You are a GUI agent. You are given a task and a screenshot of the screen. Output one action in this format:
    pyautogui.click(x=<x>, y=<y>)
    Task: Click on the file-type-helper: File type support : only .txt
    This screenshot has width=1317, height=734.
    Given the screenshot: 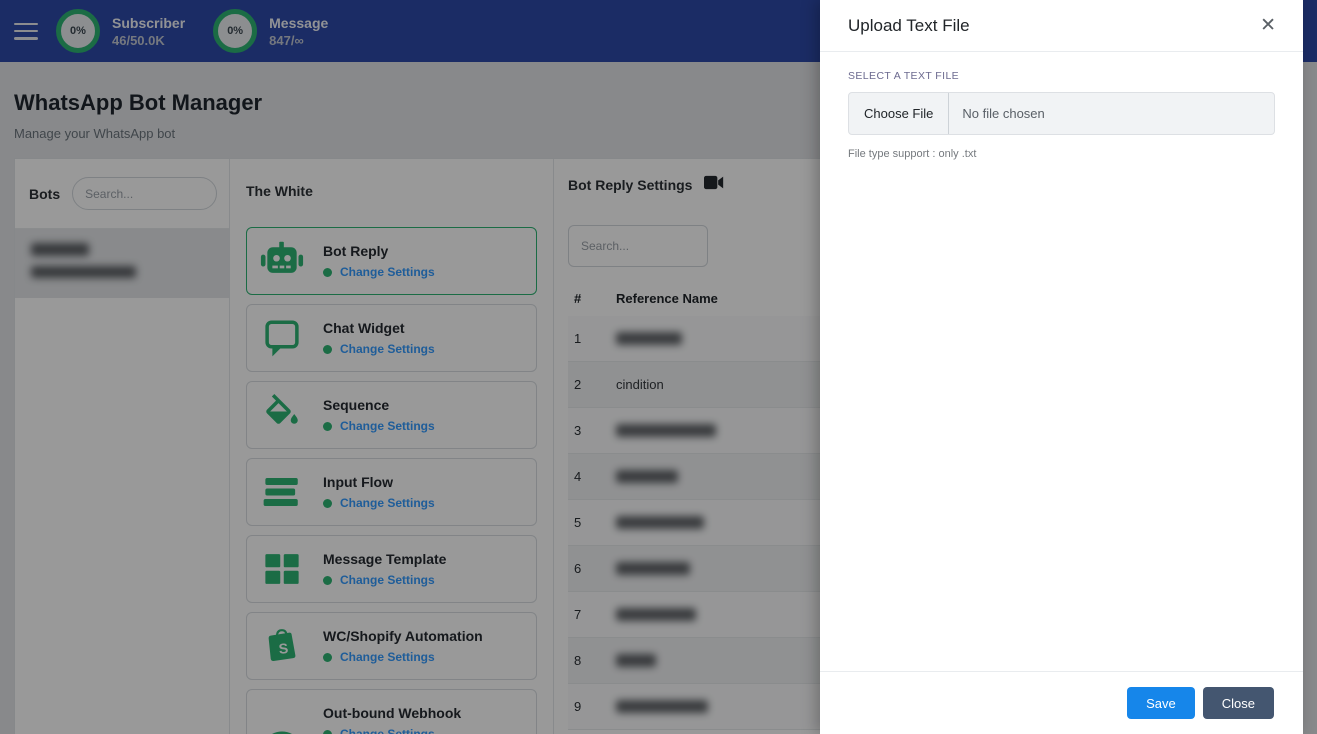 What is the action you would take?
    pyautogui.click(x=912, y=154)
    